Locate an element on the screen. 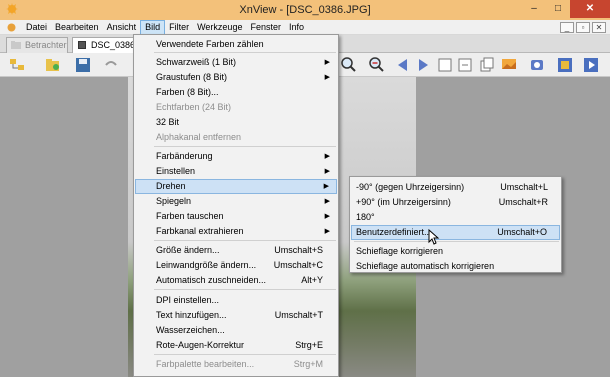 This screenshot has height=377, width=610. menu-item-label: -90° (gegen Uhrzeigersinn) is located at coordinates (410, 187).